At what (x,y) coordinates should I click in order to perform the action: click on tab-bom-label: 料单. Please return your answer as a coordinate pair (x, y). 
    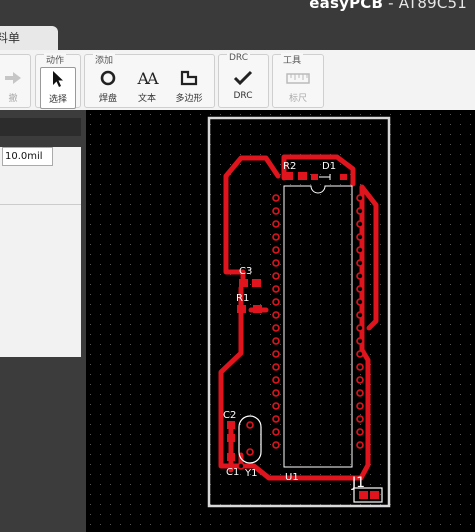
    Looking at the image, I should click on (10, 38).